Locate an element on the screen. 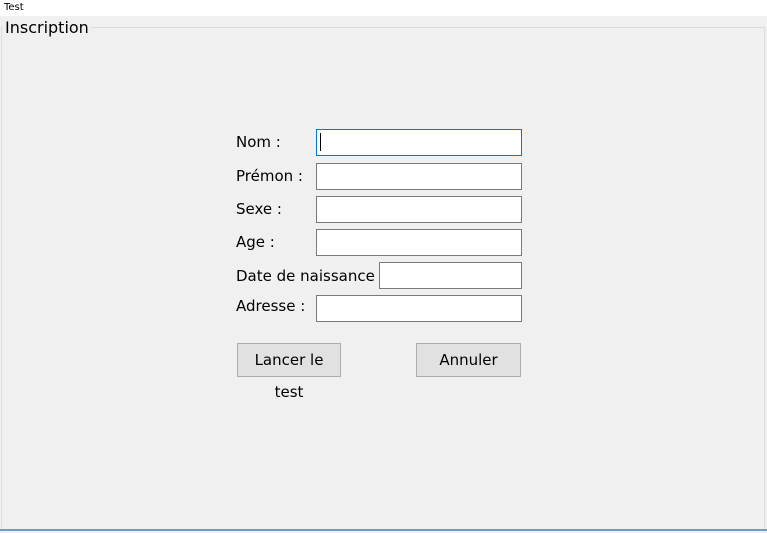 Image resolution: width=767 pixels, height=533 pixels. nom-input is located at coordinates (419, 142).